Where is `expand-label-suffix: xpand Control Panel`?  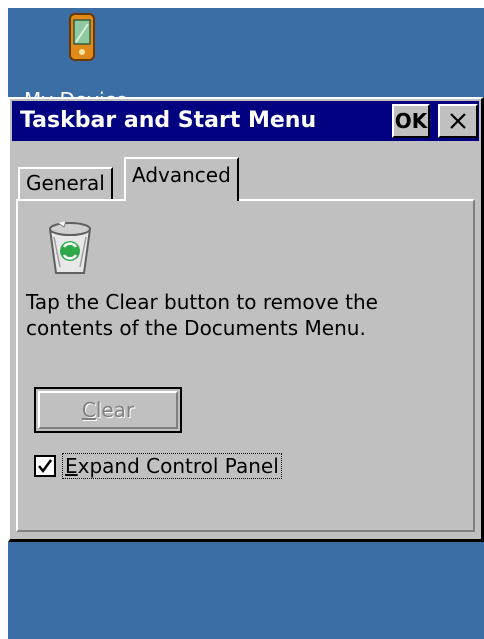
expand-label-suffix: xpand Control Panel is located at coordinates (178, 466).